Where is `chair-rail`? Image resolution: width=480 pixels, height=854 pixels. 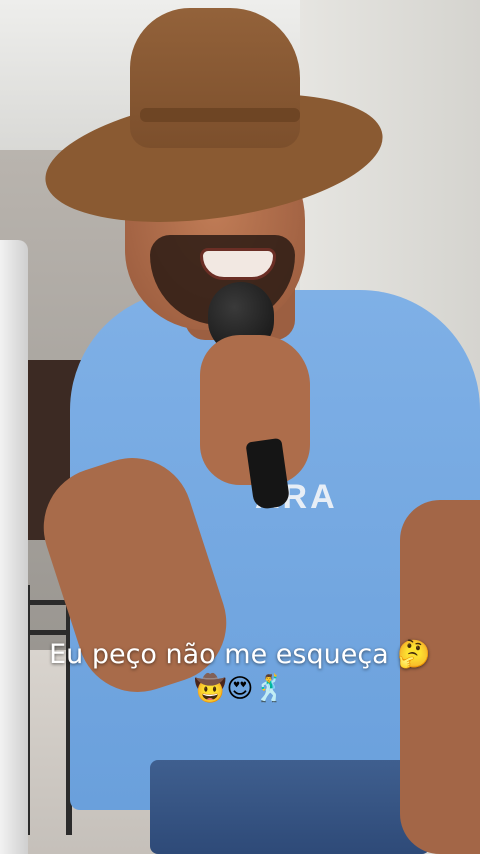
chair-rail is located at coordinates (48, 632).